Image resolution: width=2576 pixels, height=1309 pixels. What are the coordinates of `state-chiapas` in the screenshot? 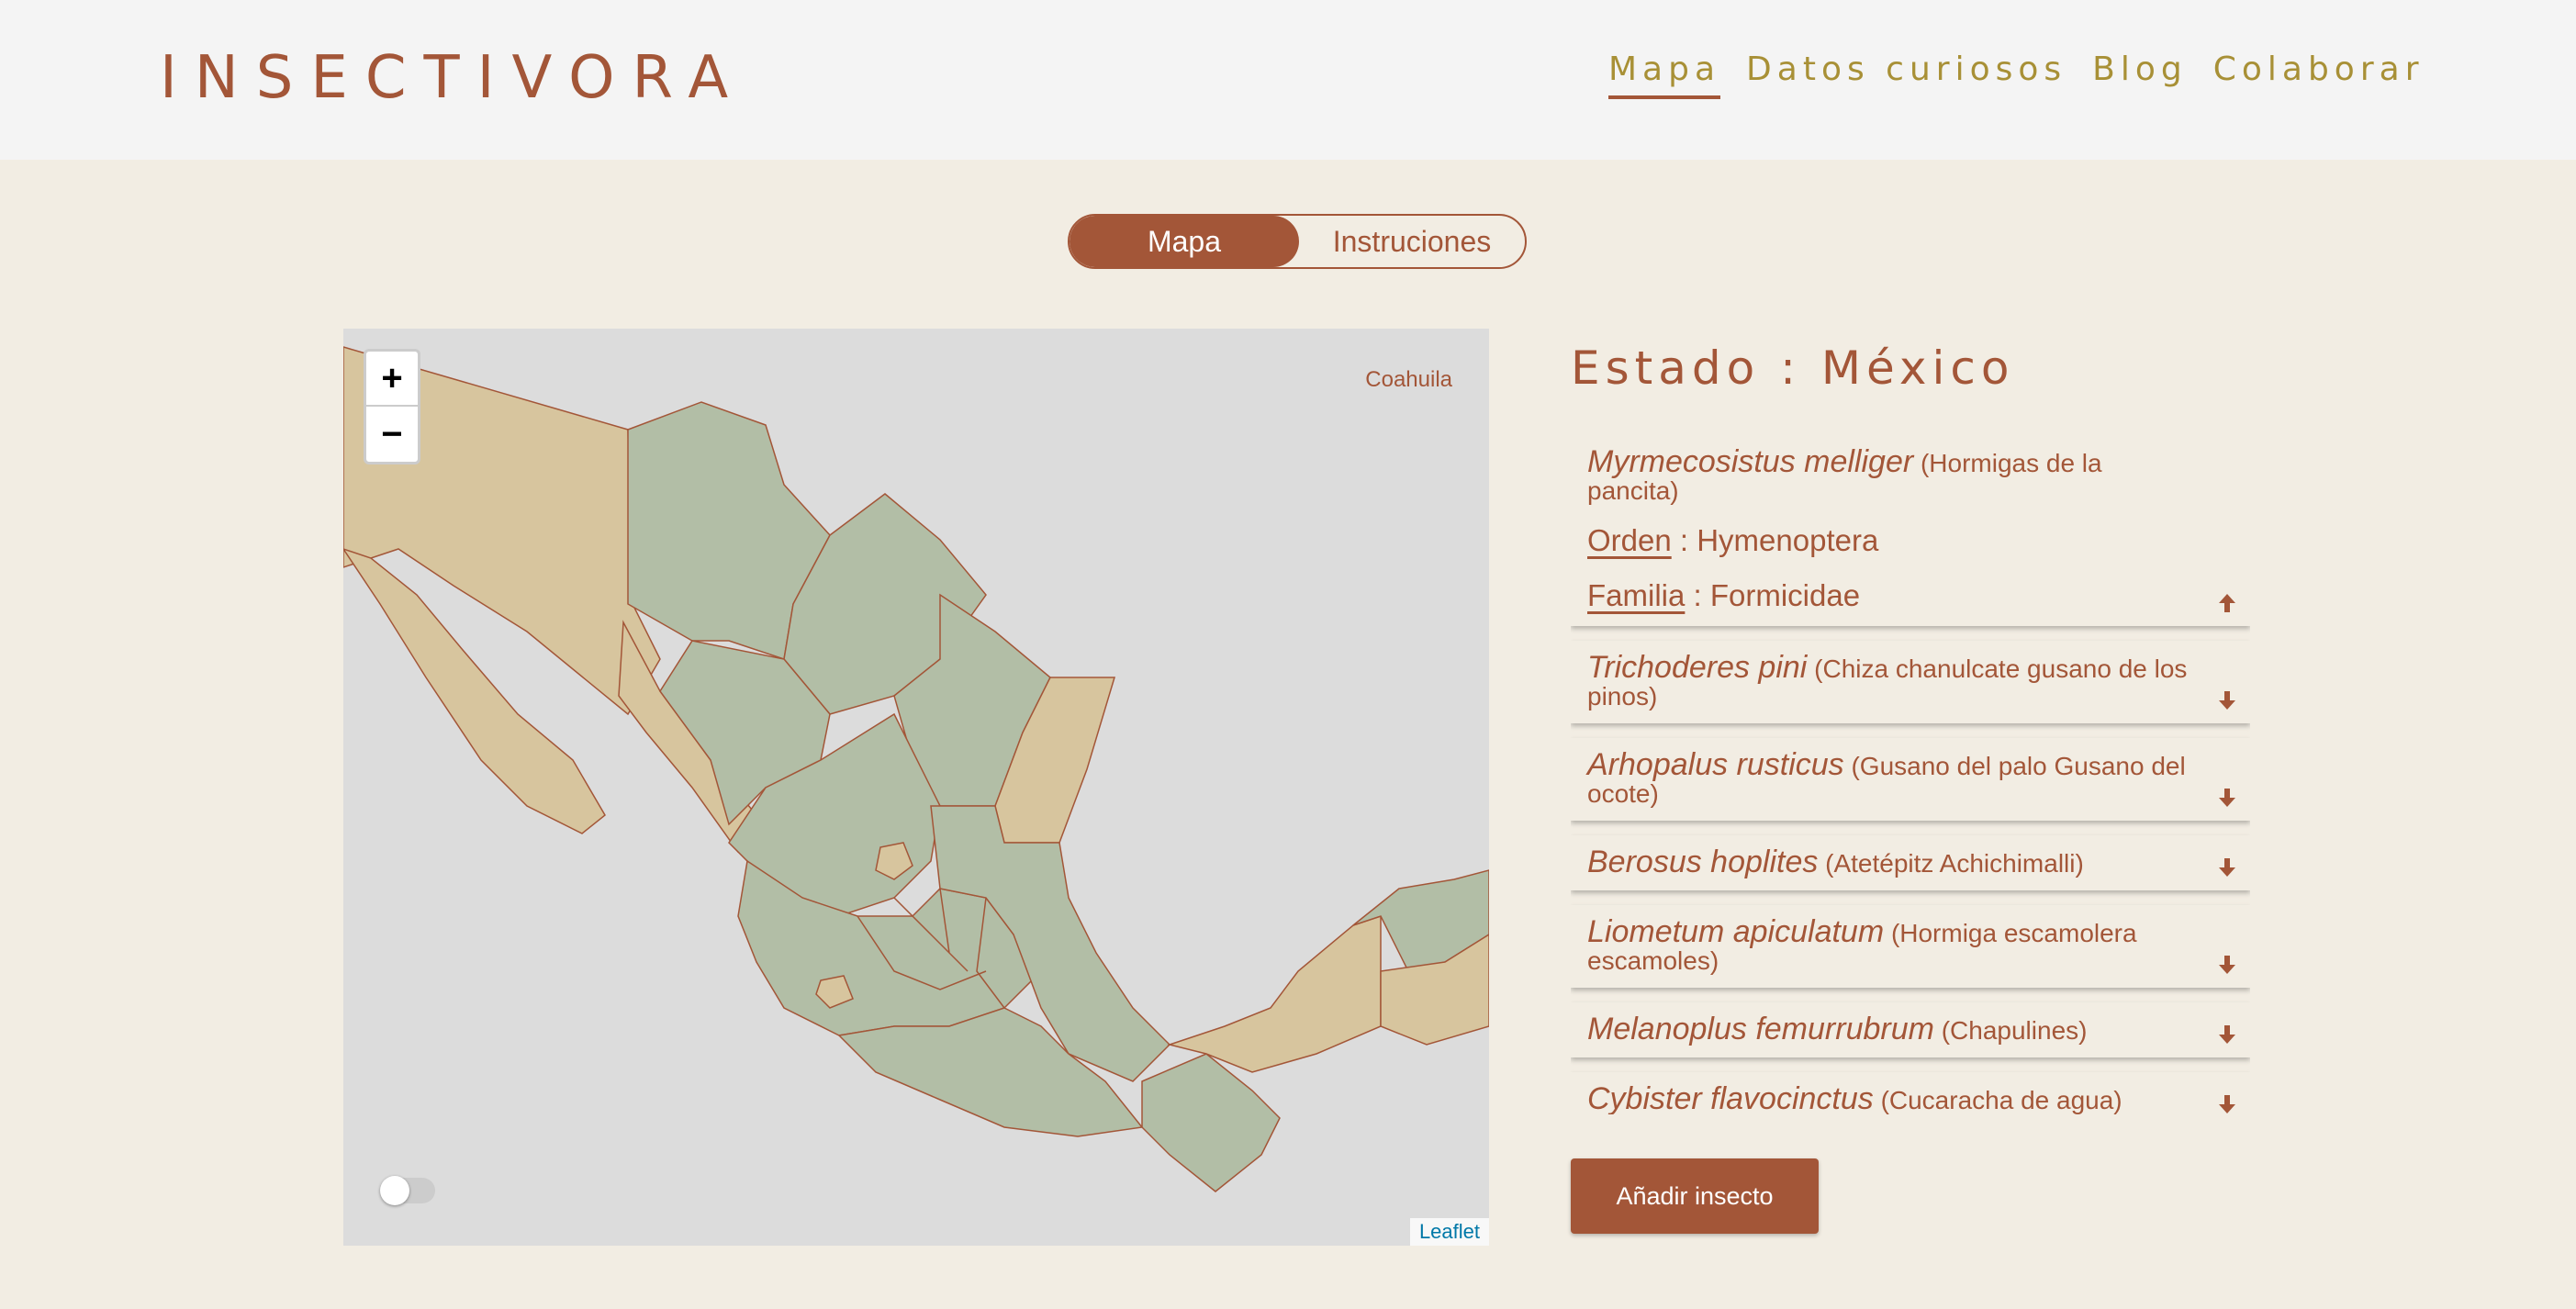 It's located at (1211, 1122).